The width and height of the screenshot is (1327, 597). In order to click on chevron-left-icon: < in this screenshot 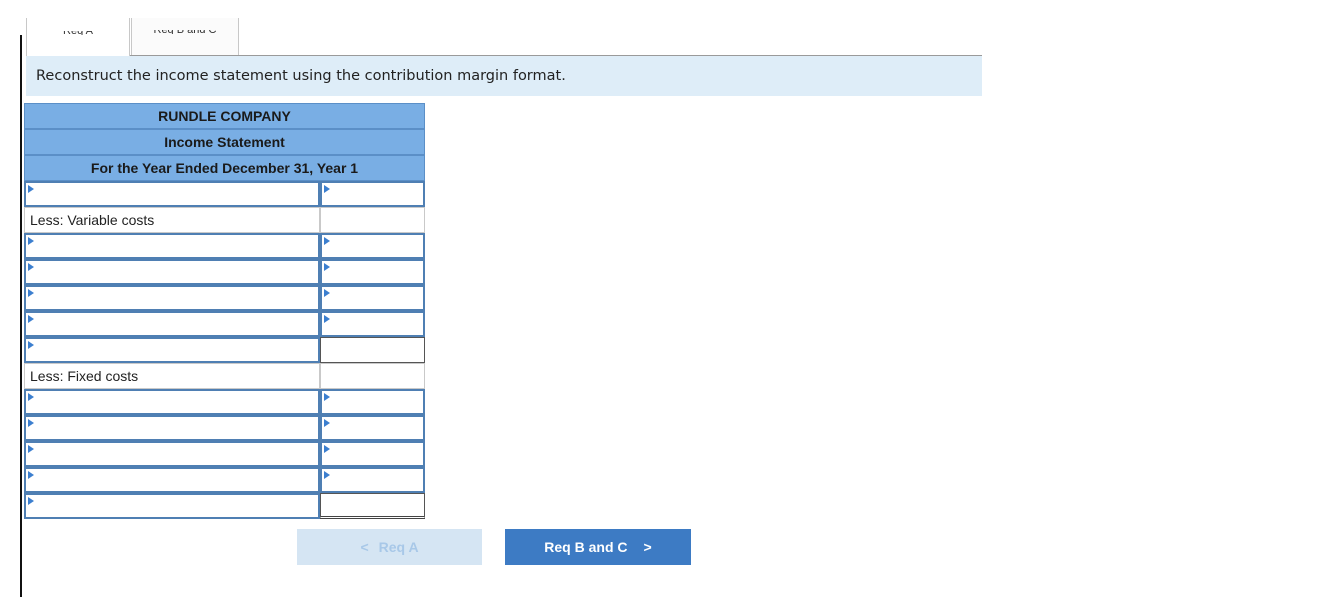, I will do `click(364, 547)`.